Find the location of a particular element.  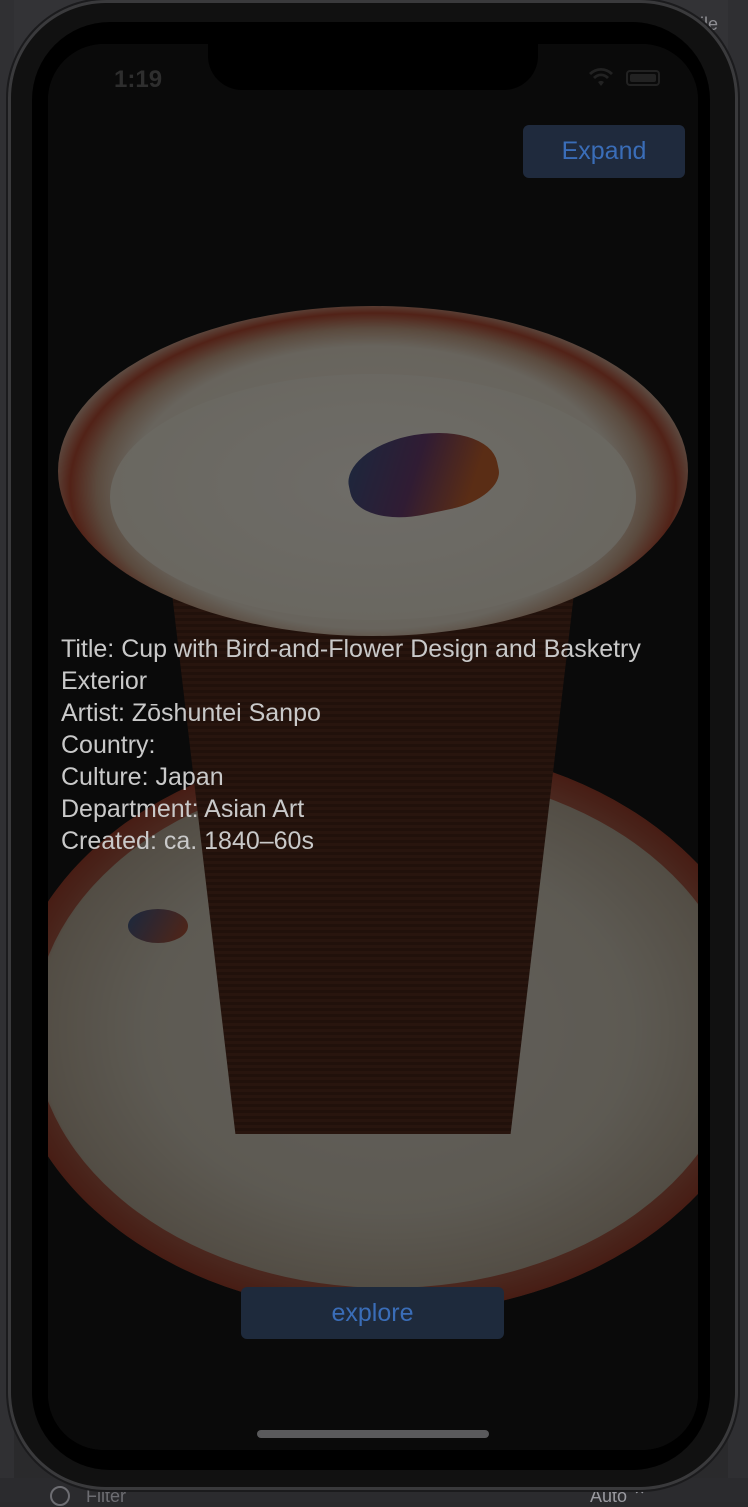

info-department: Department: Asian Art is located at coordinates (371, 809).